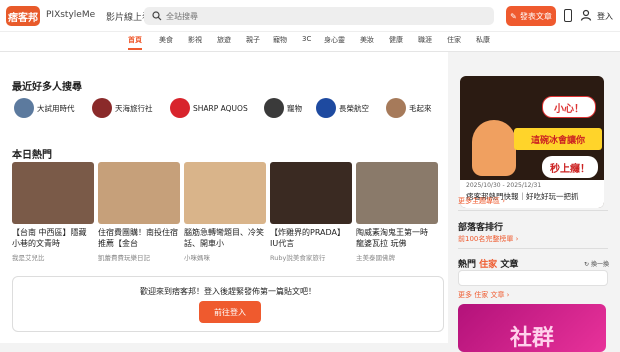  I want to click on mobile-app-icon, so click(568, 15).